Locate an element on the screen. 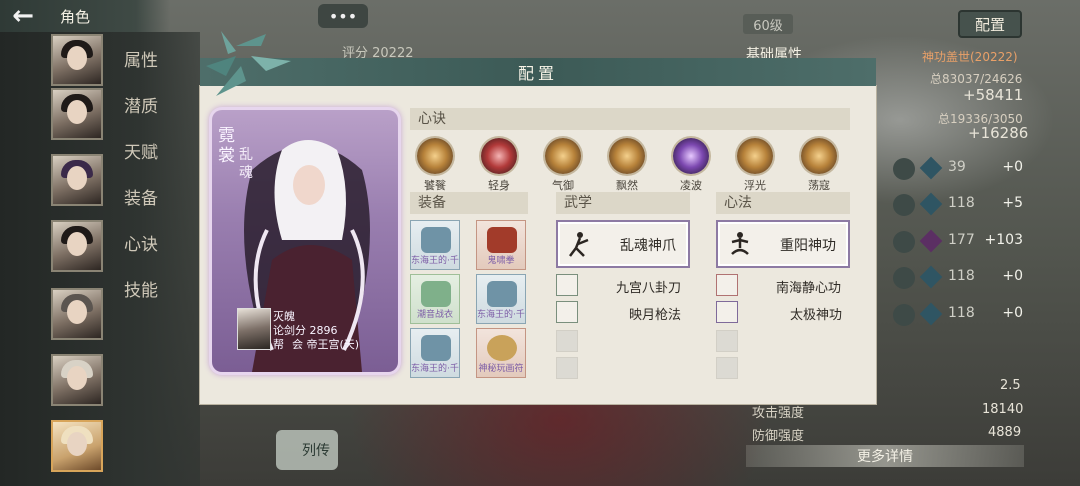 This screenshot has width=1080, height=486. attack-value: 18140 is located at coordinates (1003, 409).